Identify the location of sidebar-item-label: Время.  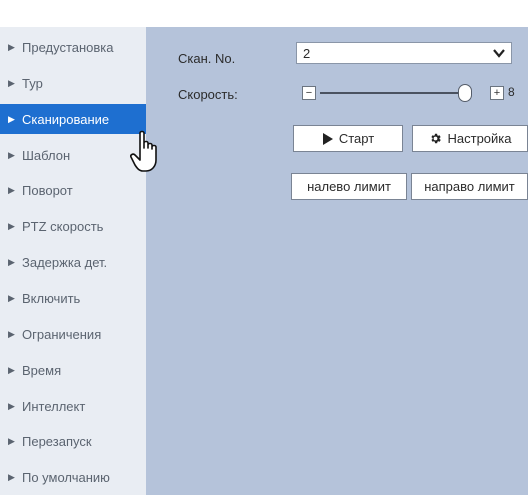
(42, 370).